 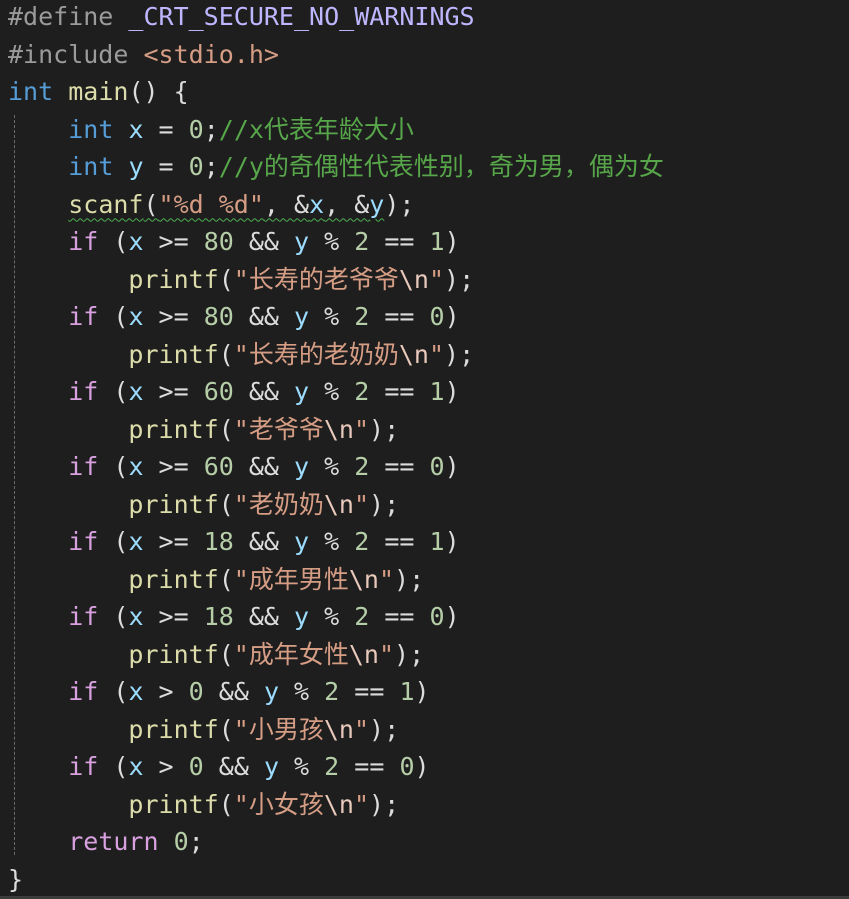 I want to click on code-token: "成年男性, so click(x=291, y=579).